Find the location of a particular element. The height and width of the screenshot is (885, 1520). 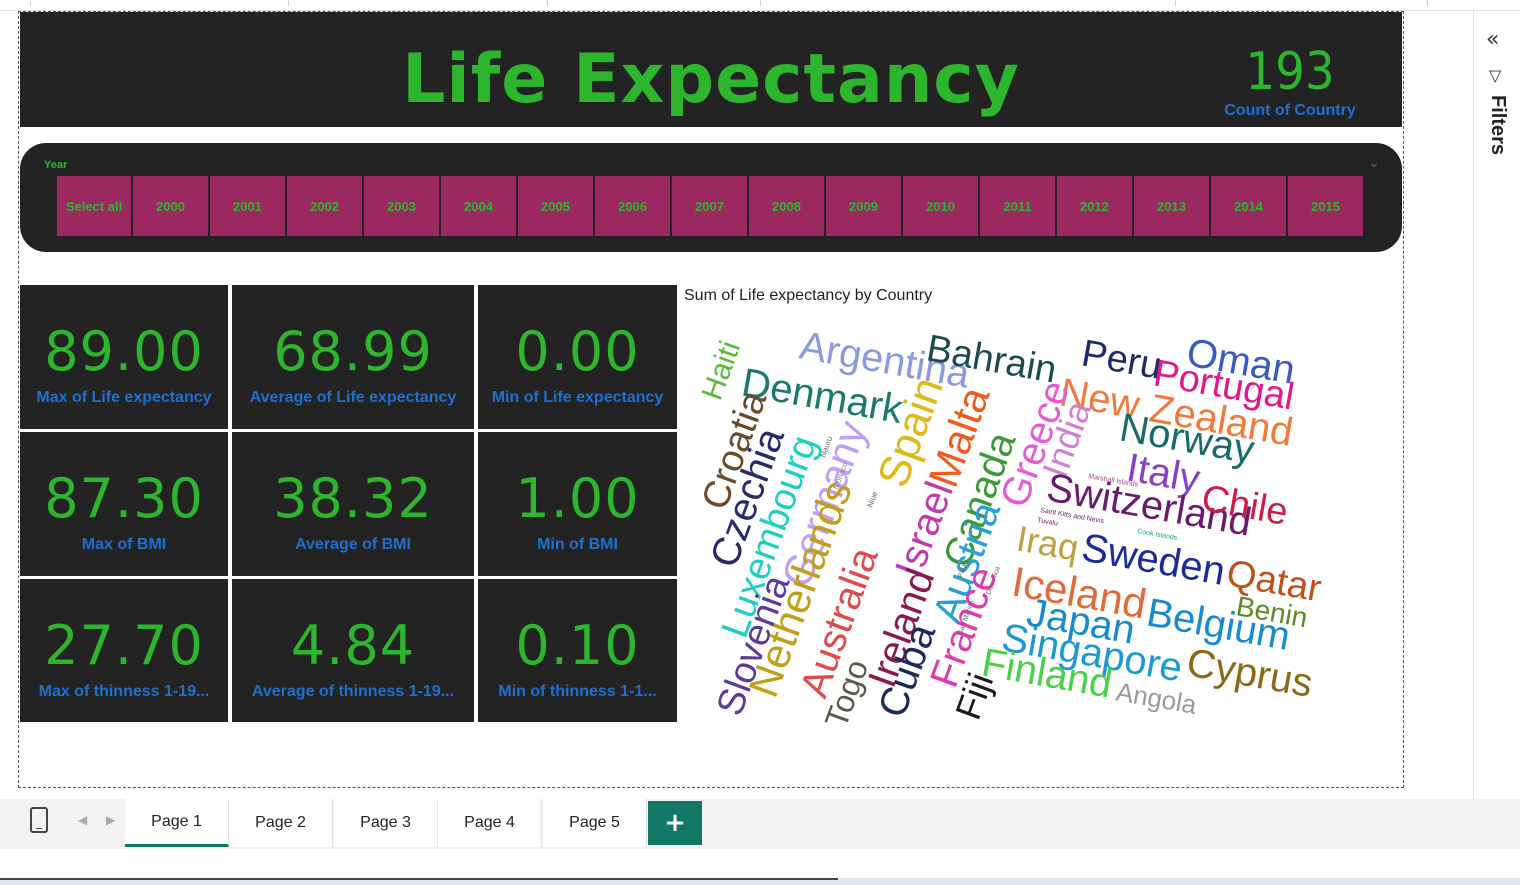

tab-page-2: Page 2 is located at coordinates (281, 823).